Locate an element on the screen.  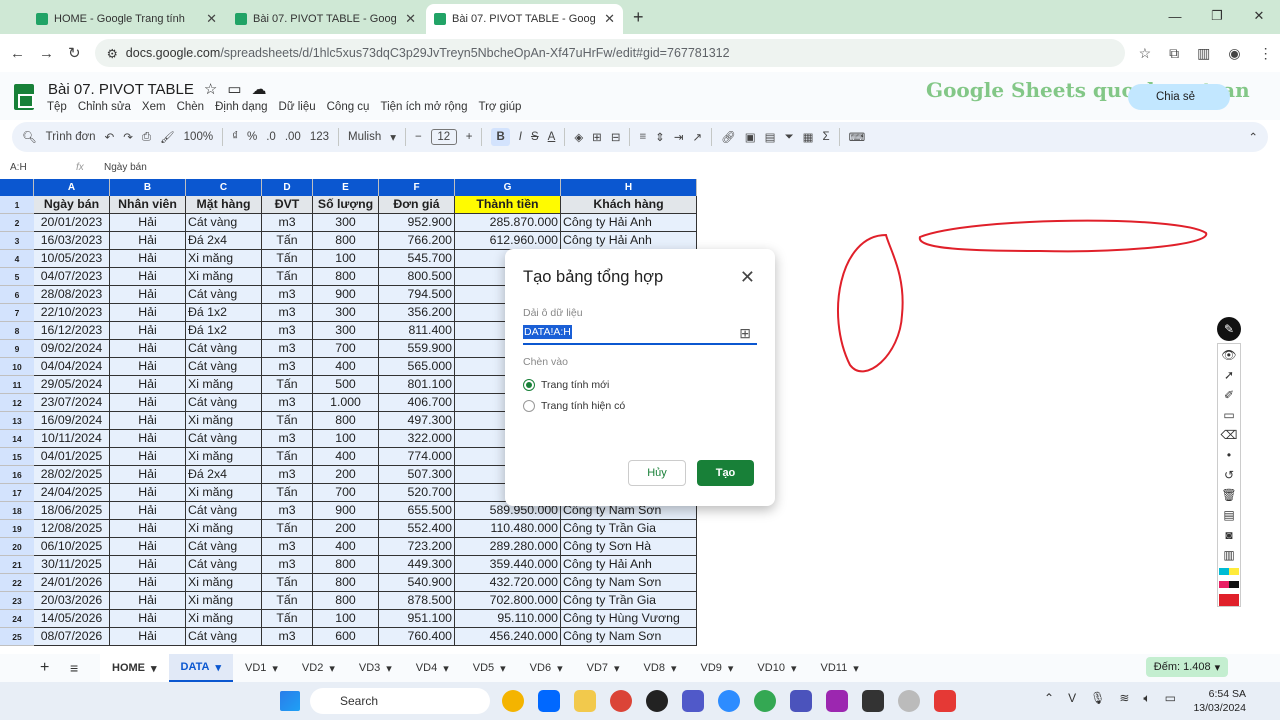
font-select: Mulish is located at coordinates (364, 137).